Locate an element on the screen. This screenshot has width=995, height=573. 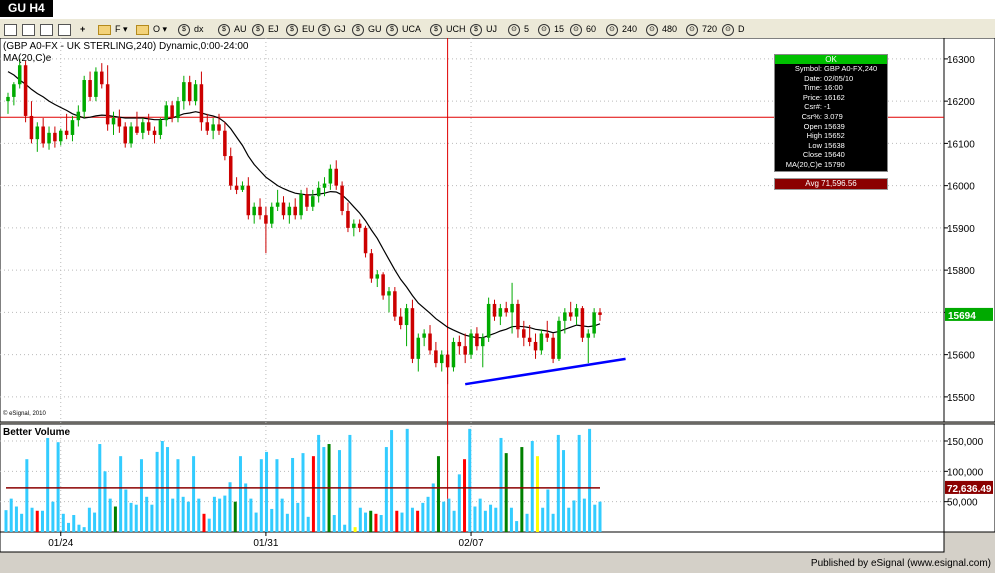
ma-legend-label: MA(20,C)e is located at coordinates (27, 58).